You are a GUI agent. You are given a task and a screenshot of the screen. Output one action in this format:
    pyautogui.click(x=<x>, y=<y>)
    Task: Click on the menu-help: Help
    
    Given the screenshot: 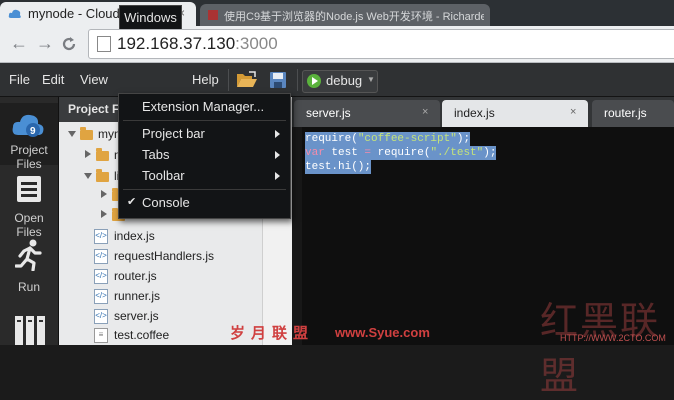 What is the action you would take?
    pyautogui.click(x=205, y=79)
    